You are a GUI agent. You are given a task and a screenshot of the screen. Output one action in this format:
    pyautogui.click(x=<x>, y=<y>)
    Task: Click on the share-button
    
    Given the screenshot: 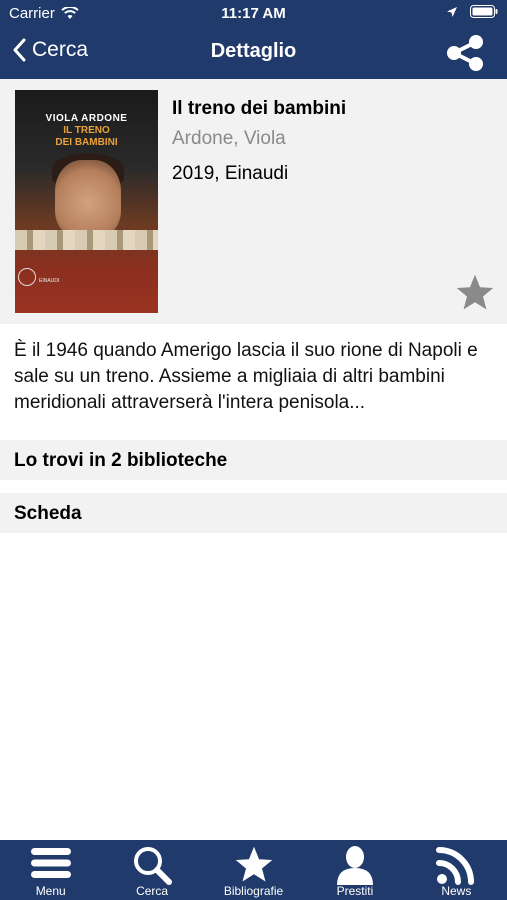 What is the action you would take?
    pyautogui.click(x=465, y=55)
    